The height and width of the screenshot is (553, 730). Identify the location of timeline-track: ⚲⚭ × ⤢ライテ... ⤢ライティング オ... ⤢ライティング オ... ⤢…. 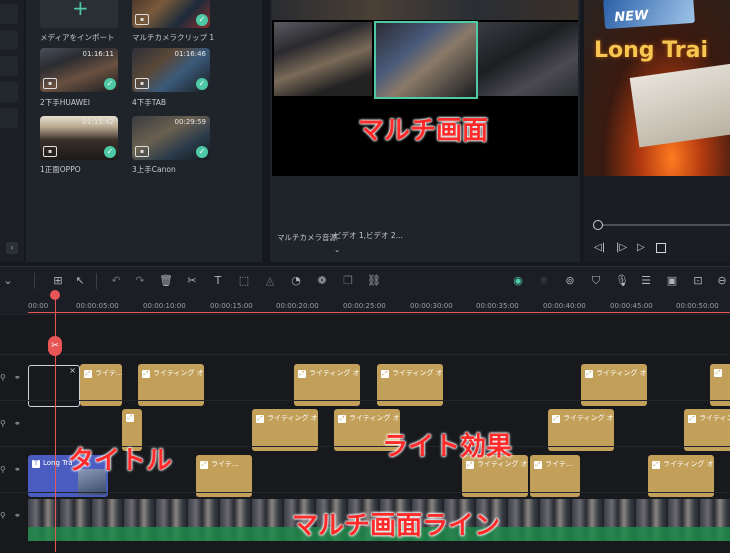
(365, 380).